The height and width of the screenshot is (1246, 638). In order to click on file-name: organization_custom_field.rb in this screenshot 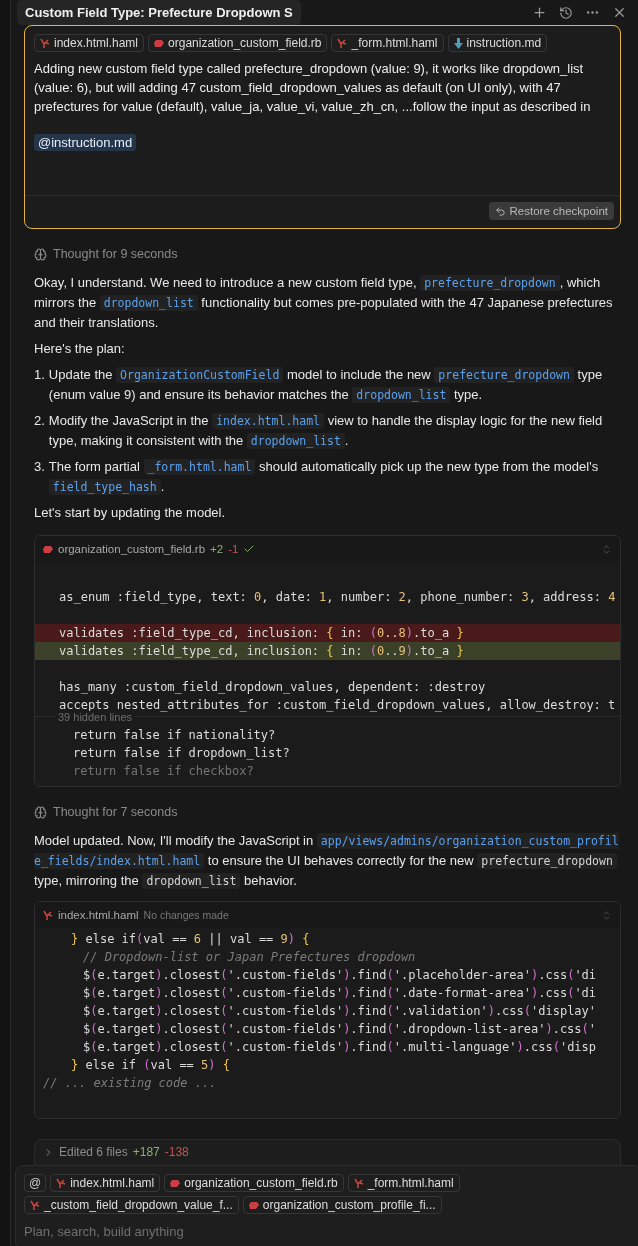, I will do `click(132, 549)`.